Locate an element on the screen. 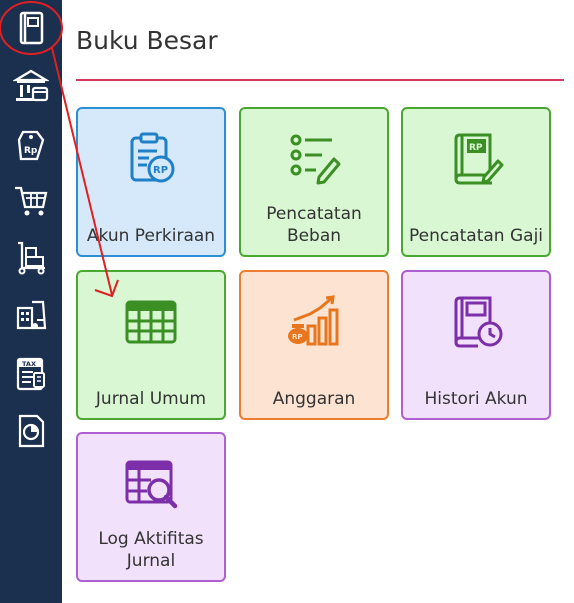  tile-pencatatan-beban: Pencatatan Beban is located at coordinates (314, 182).